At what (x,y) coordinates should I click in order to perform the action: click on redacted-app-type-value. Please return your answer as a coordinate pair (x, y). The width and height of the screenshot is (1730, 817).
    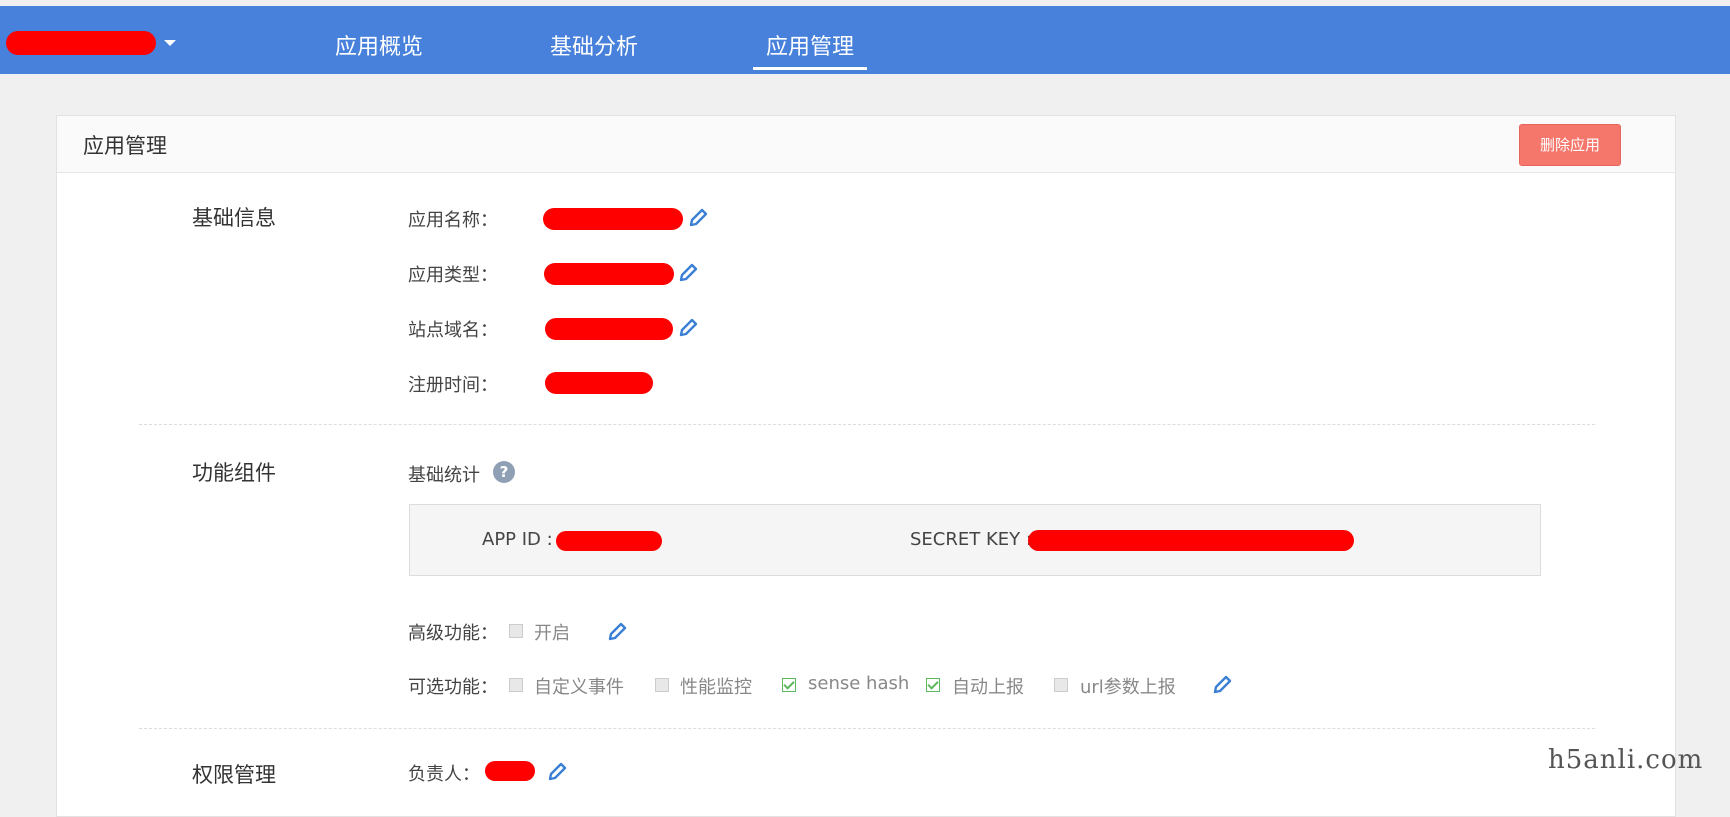
    Looking at the image, I should click on (609, 274).